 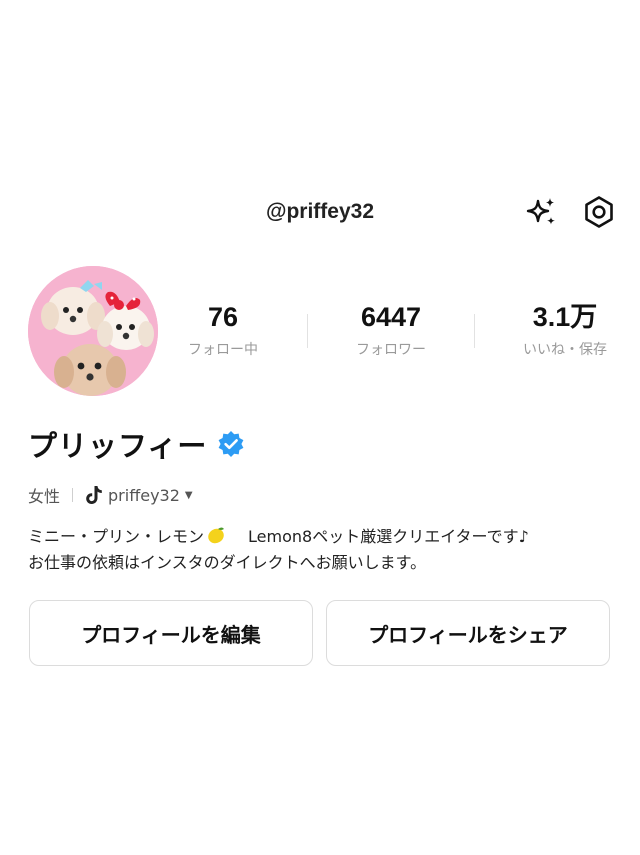 I want to click on gender-label: 女性, so click(x=44, y=496).